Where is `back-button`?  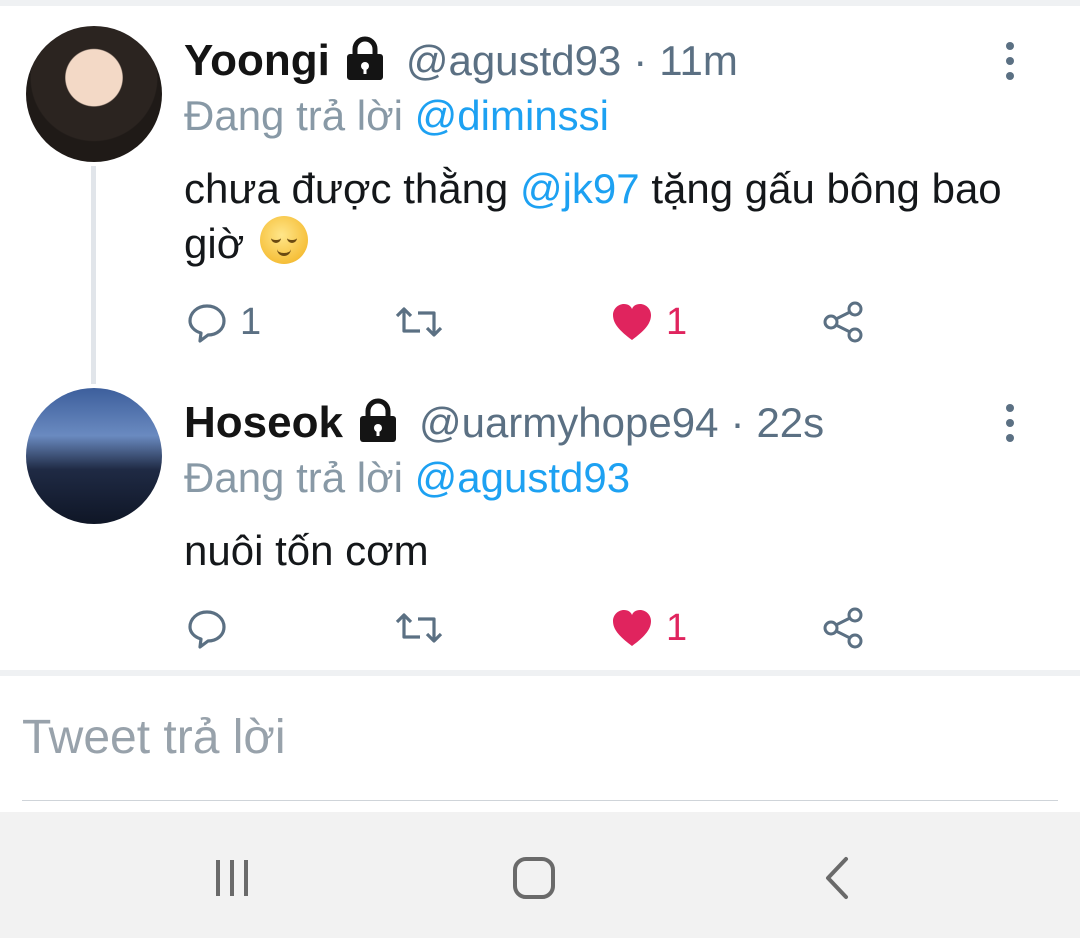 back-button is located at coordinates (838, 878).